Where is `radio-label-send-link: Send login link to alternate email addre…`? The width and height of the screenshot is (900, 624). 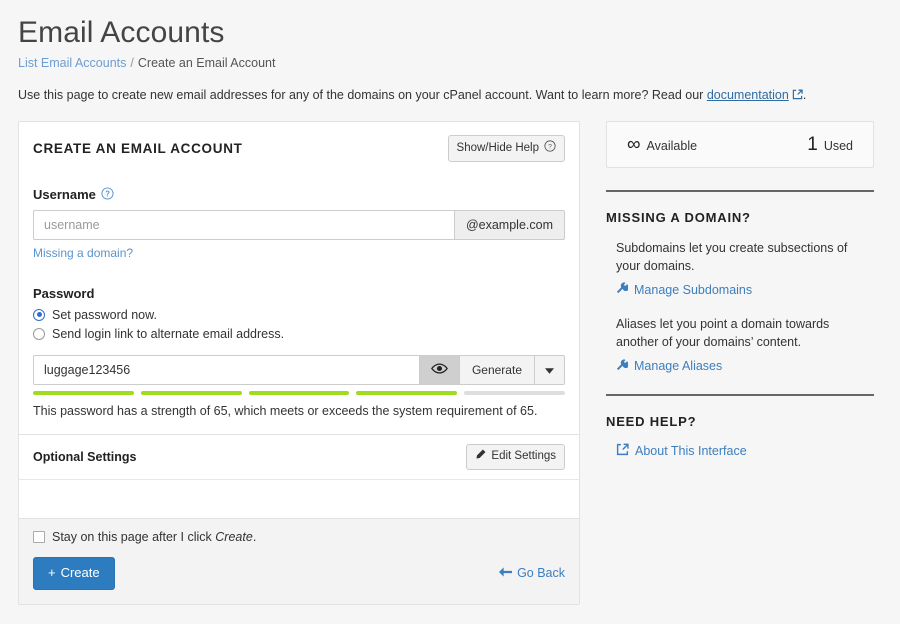
radio-label-send-link: Send login link to alternate email addre… is located at coordinates (168, 333).